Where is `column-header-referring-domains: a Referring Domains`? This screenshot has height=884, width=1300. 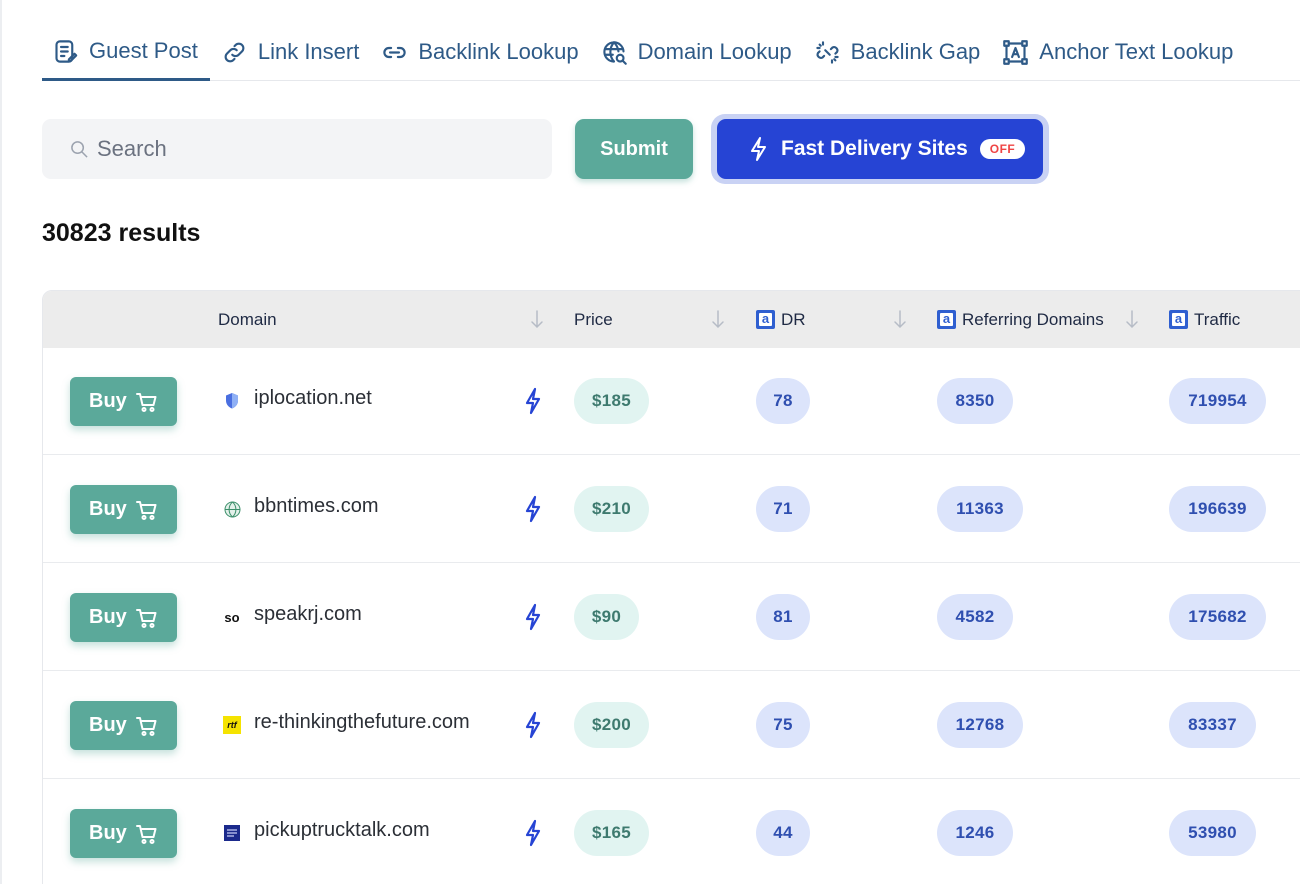
column-header-referring-domains: a Referring Domains is located at coordinates (1020, 319).